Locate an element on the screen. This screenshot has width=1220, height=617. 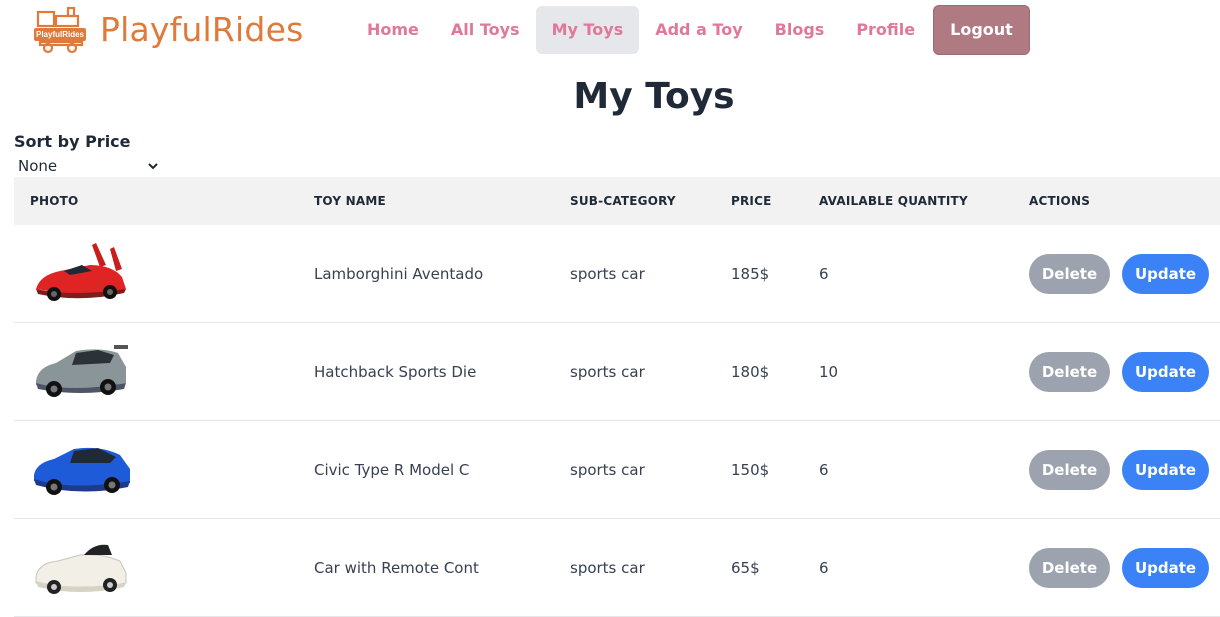
header-sub-category: SUB-CATEGORY is located at coordinates (623, 201).